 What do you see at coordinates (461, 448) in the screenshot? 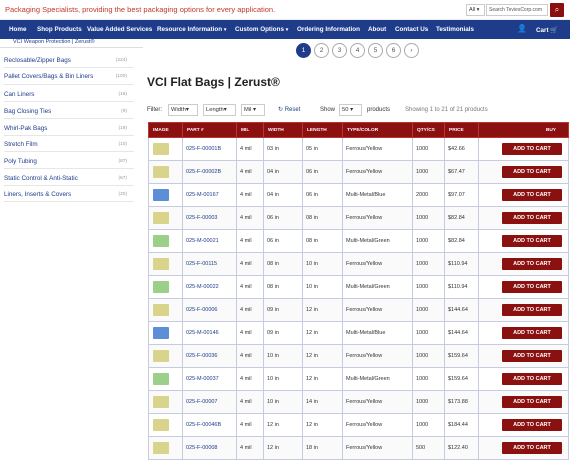
I see `price-cell: $122.40` at bounding box center [461, 448].